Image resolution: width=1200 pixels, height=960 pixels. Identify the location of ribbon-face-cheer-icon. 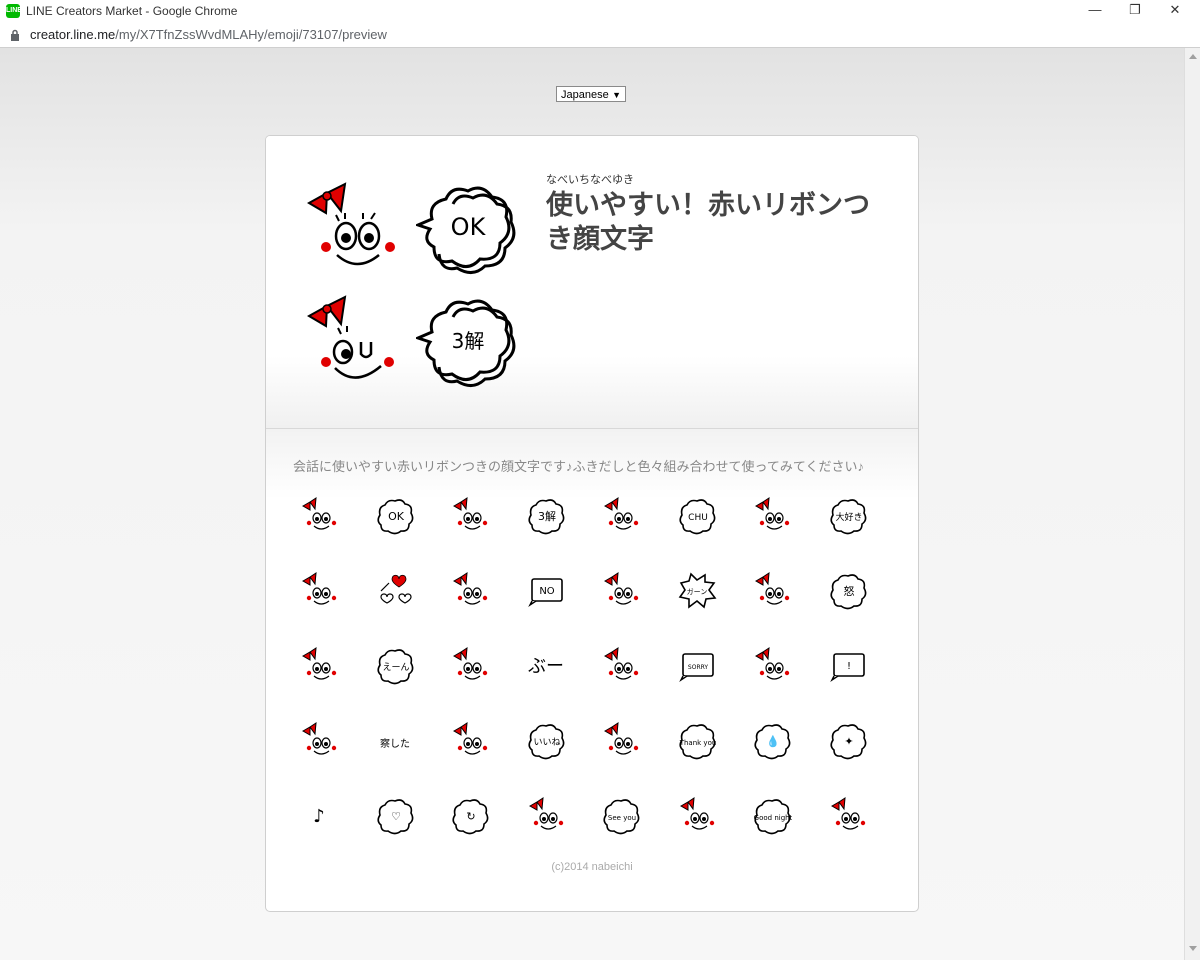
(319, 591).